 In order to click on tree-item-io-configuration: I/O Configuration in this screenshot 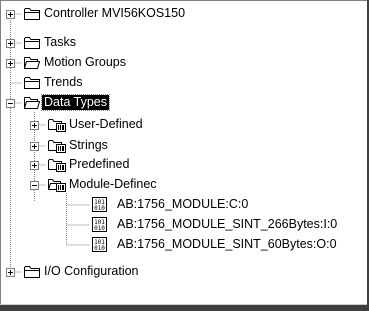, I will do `click(184, 272)`.